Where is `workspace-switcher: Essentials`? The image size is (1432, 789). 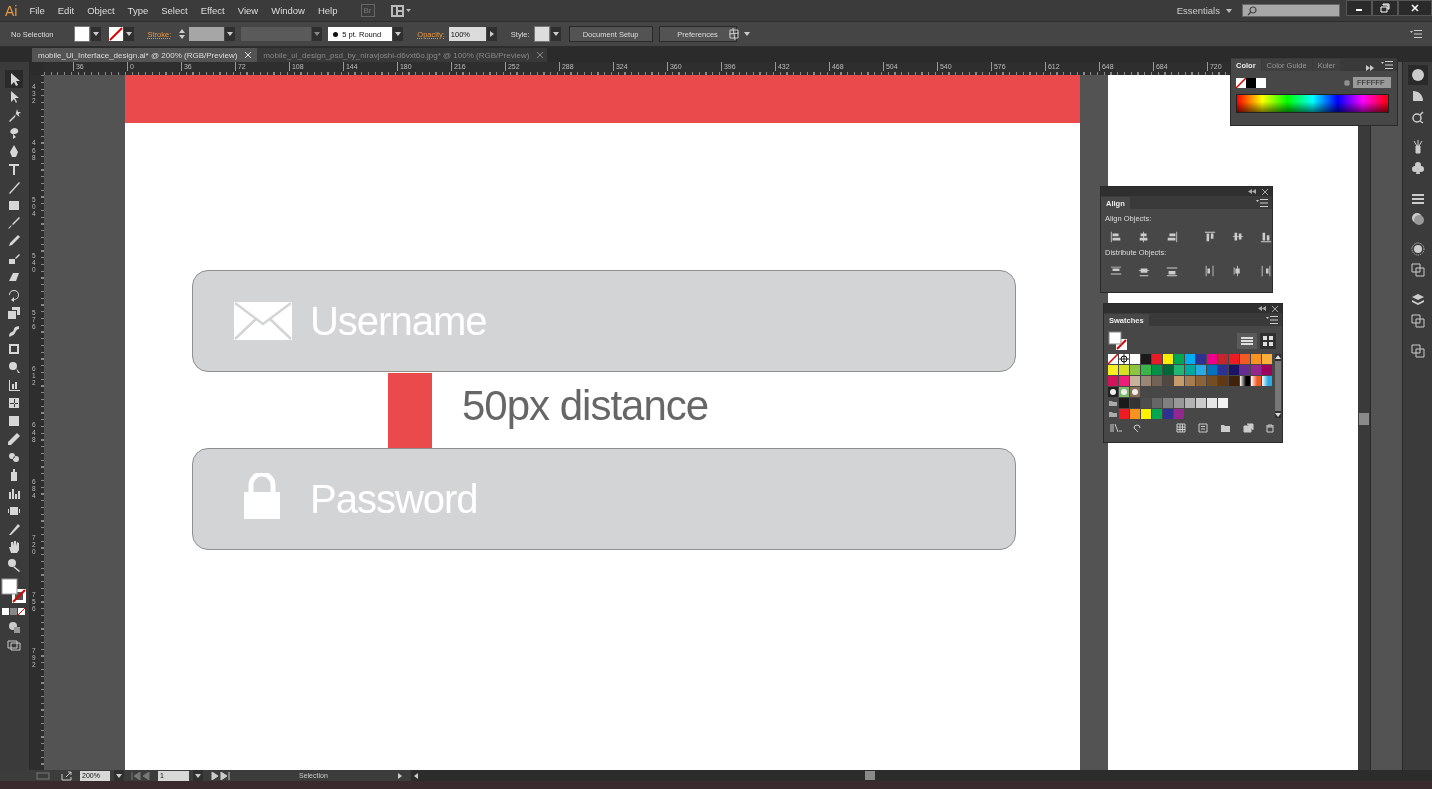
workspace-switcher: Essentials is located at coordinates (1198, 10).